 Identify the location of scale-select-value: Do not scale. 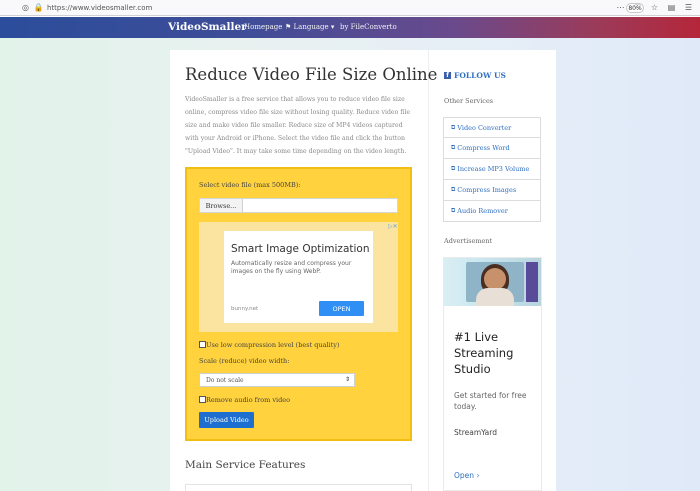
(225, 380).